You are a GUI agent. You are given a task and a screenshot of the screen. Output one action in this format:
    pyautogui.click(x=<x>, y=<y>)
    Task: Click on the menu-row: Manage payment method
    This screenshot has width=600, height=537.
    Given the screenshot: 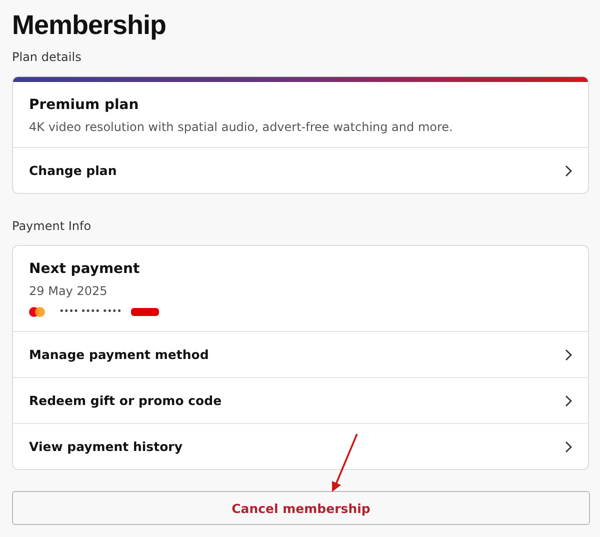 What is the action you would take?
    pyautogui.click(x=300, y=355)
    